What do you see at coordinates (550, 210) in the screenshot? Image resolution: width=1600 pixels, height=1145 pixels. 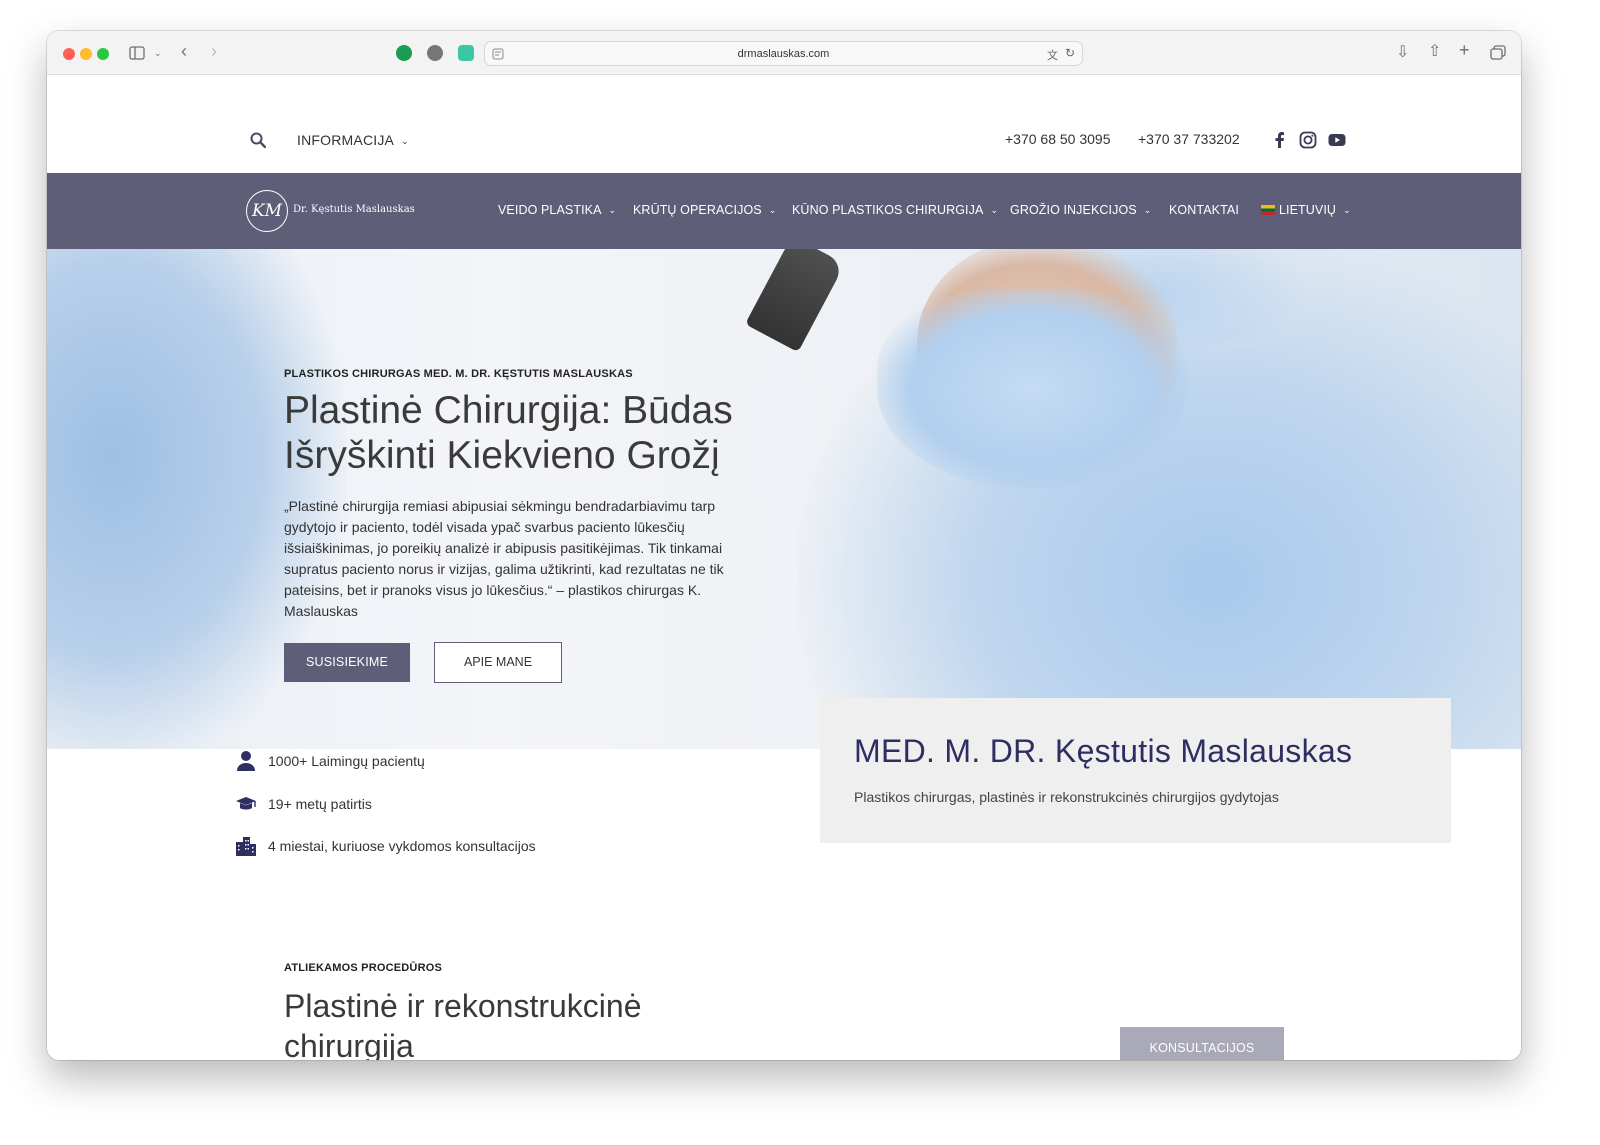 I see `nav-item-label: VEIDO PLASTIKA` at bounding box center [550, 210].